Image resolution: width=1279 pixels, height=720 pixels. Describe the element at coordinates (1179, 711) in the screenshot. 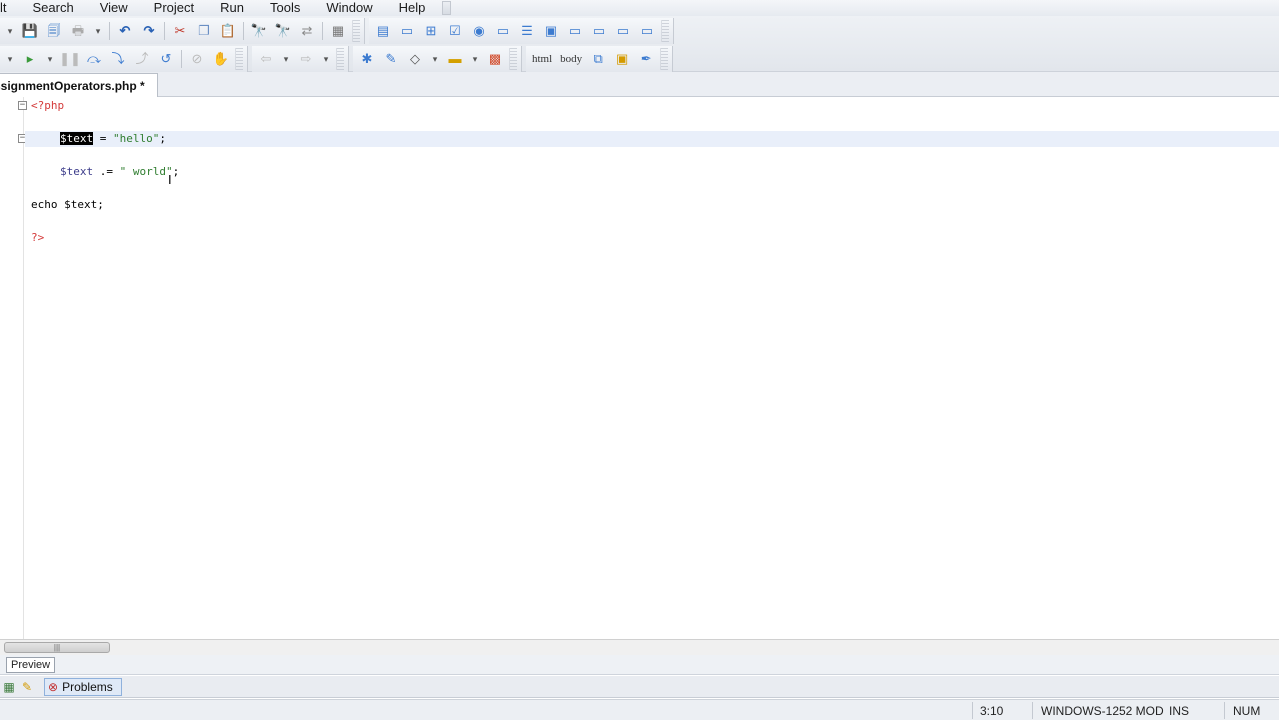

I see `insert-mode-status: INS` at that location.